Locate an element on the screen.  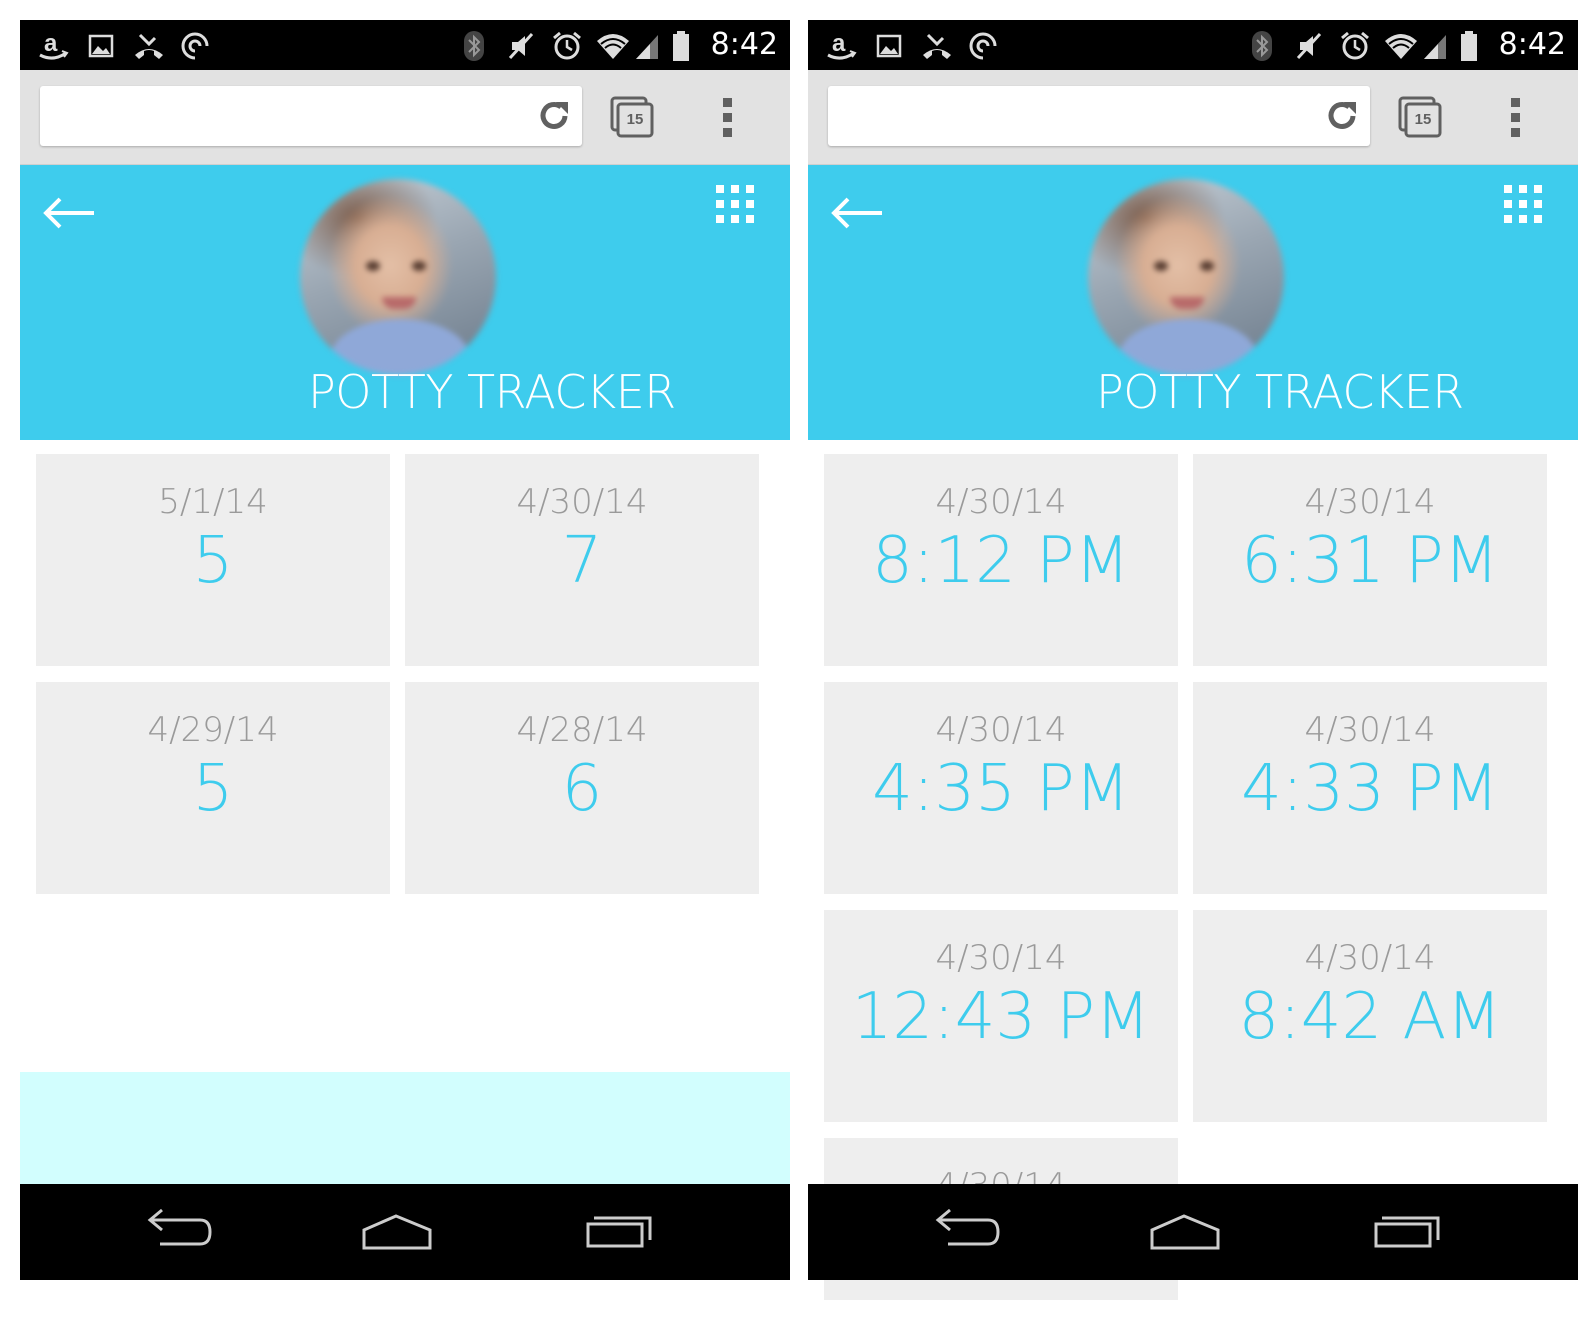
day-tile: 4/29/14 5 is located at coordinates (213, 788).